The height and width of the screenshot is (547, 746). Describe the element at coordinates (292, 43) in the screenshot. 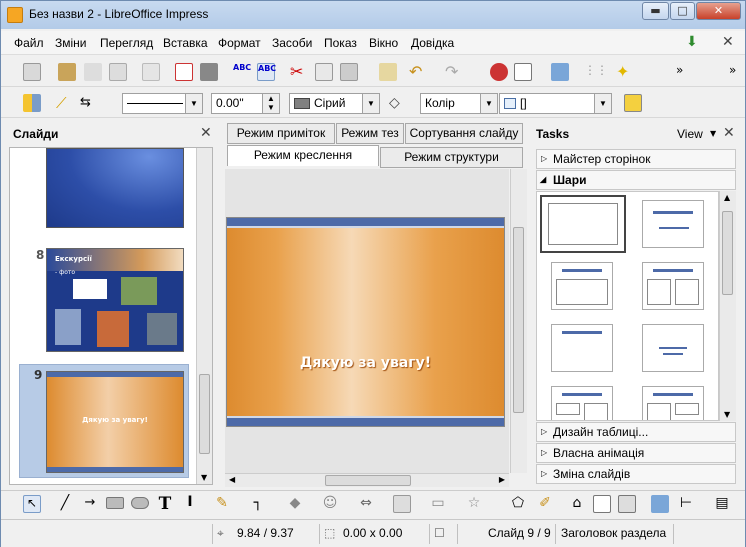

I see `menu-tools: Засоби` at that location.